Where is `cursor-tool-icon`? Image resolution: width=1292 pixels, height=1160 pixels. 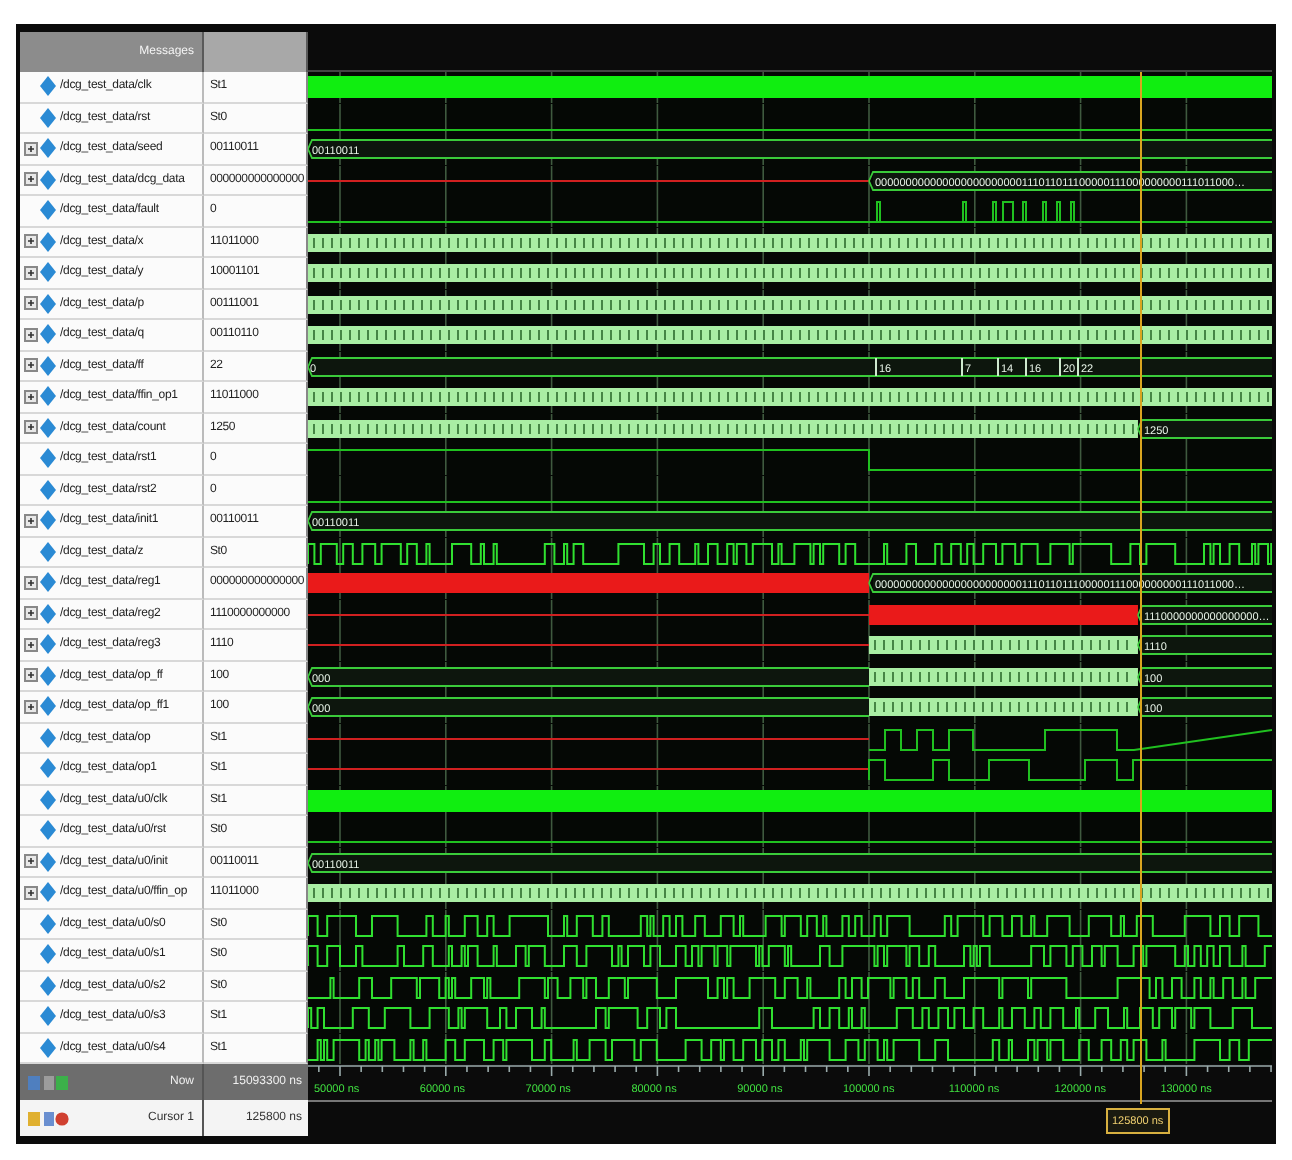
cursor-tool-icon is located at coordinates (48, 1118).